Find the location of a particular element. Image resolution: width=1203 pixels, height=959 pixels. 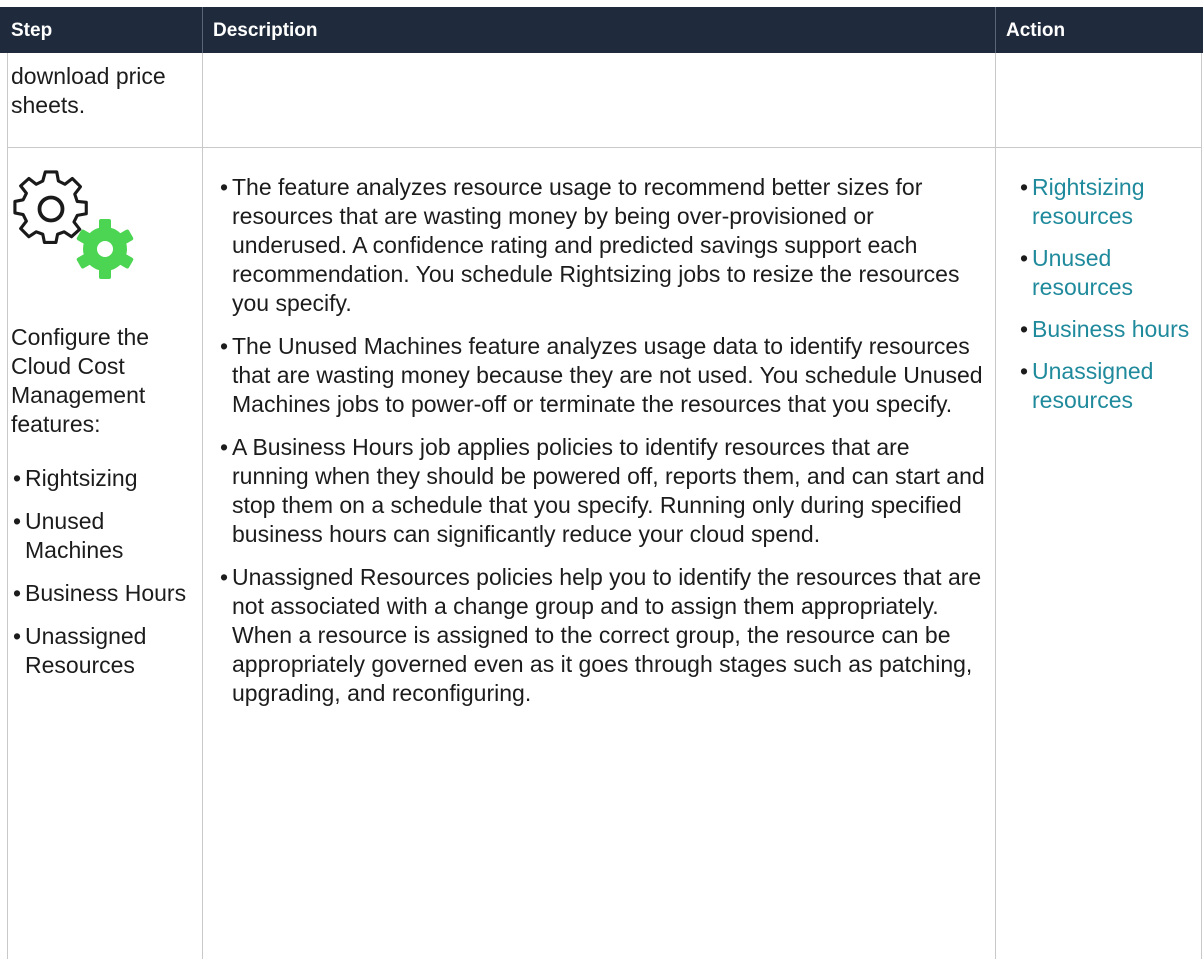

list-item: Unused Machines is located at coordinates (105, 536).